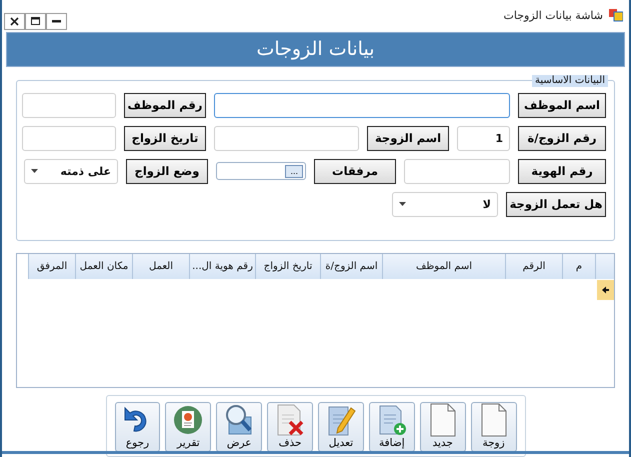  Describe the element at coordinates (287, 266) in the screenshot. I see `column-header: تاريخ الزواج` at that location.